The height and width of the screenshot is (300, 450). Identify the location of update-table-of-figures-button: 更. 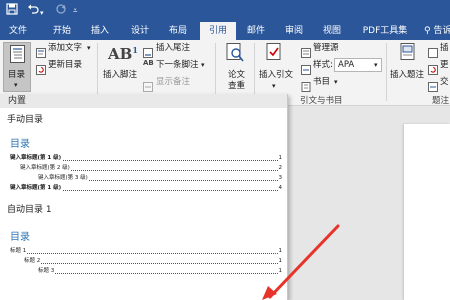
(444, 65).